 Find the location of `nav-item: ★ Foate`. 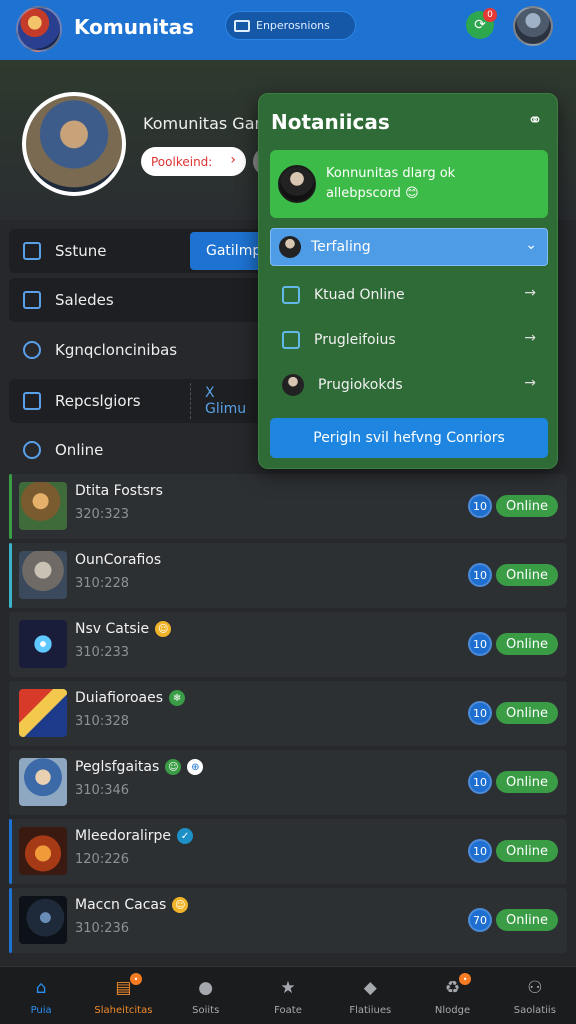

nav-item: ★ Foate is located at coordinates (288, 995).